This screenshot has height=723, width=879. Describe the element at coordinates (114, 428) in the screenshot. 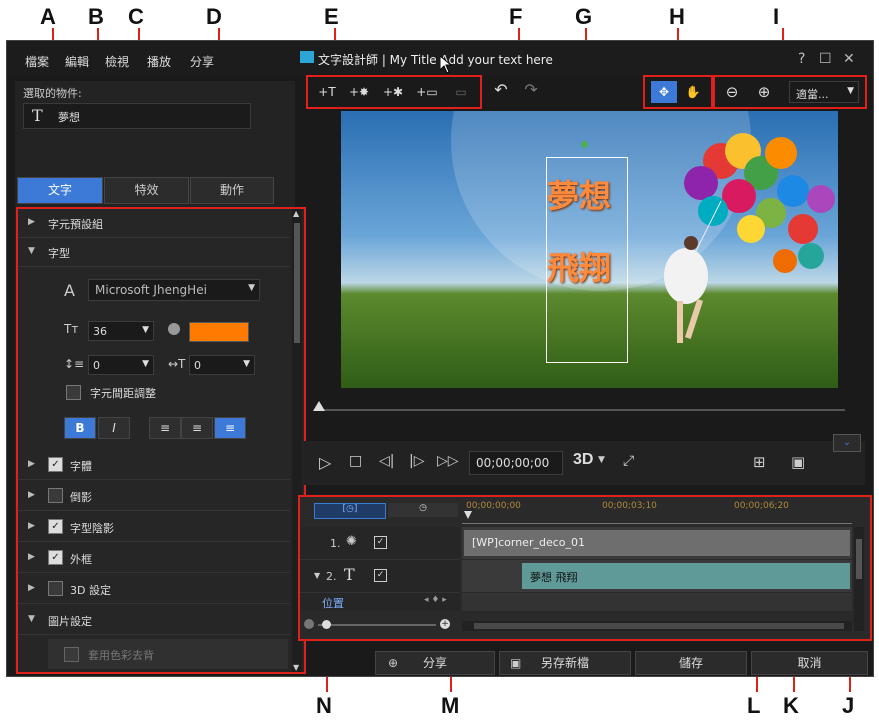

I see `italic-button: I` at that location.